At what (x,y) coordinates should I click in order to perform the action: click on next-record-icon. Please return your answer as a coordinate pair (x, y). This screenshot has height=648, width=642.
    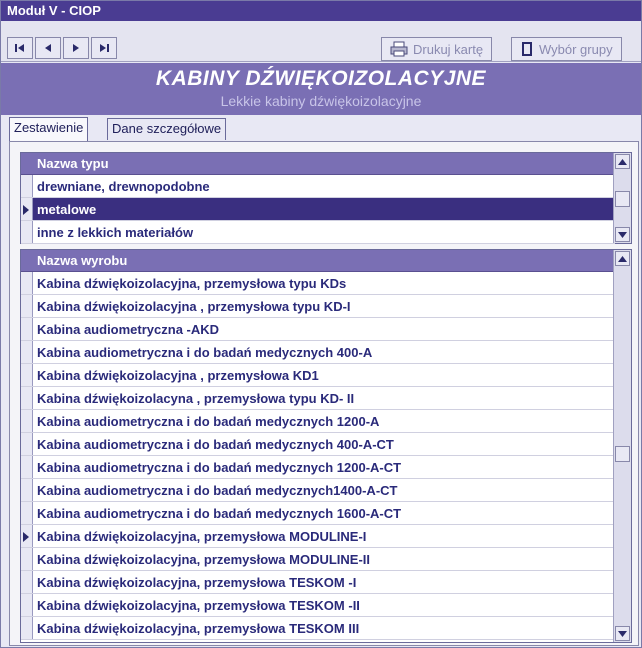
    Looking at the image, I should click on (76, 48).